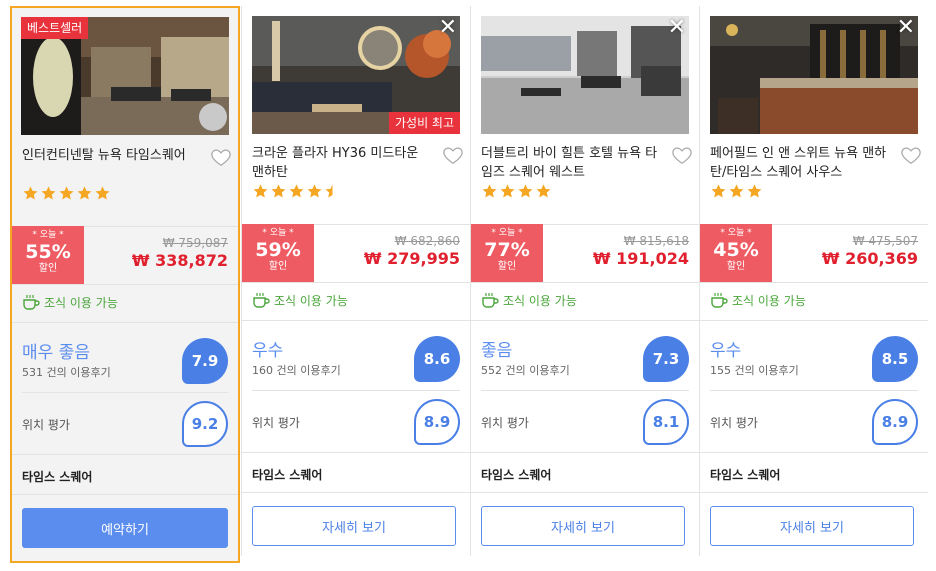 The image size is (936, 571). What do you see at coordinates (205, 361) in the screenshot?
I see `review-score: 7.9` at bounding box center [205, 361].